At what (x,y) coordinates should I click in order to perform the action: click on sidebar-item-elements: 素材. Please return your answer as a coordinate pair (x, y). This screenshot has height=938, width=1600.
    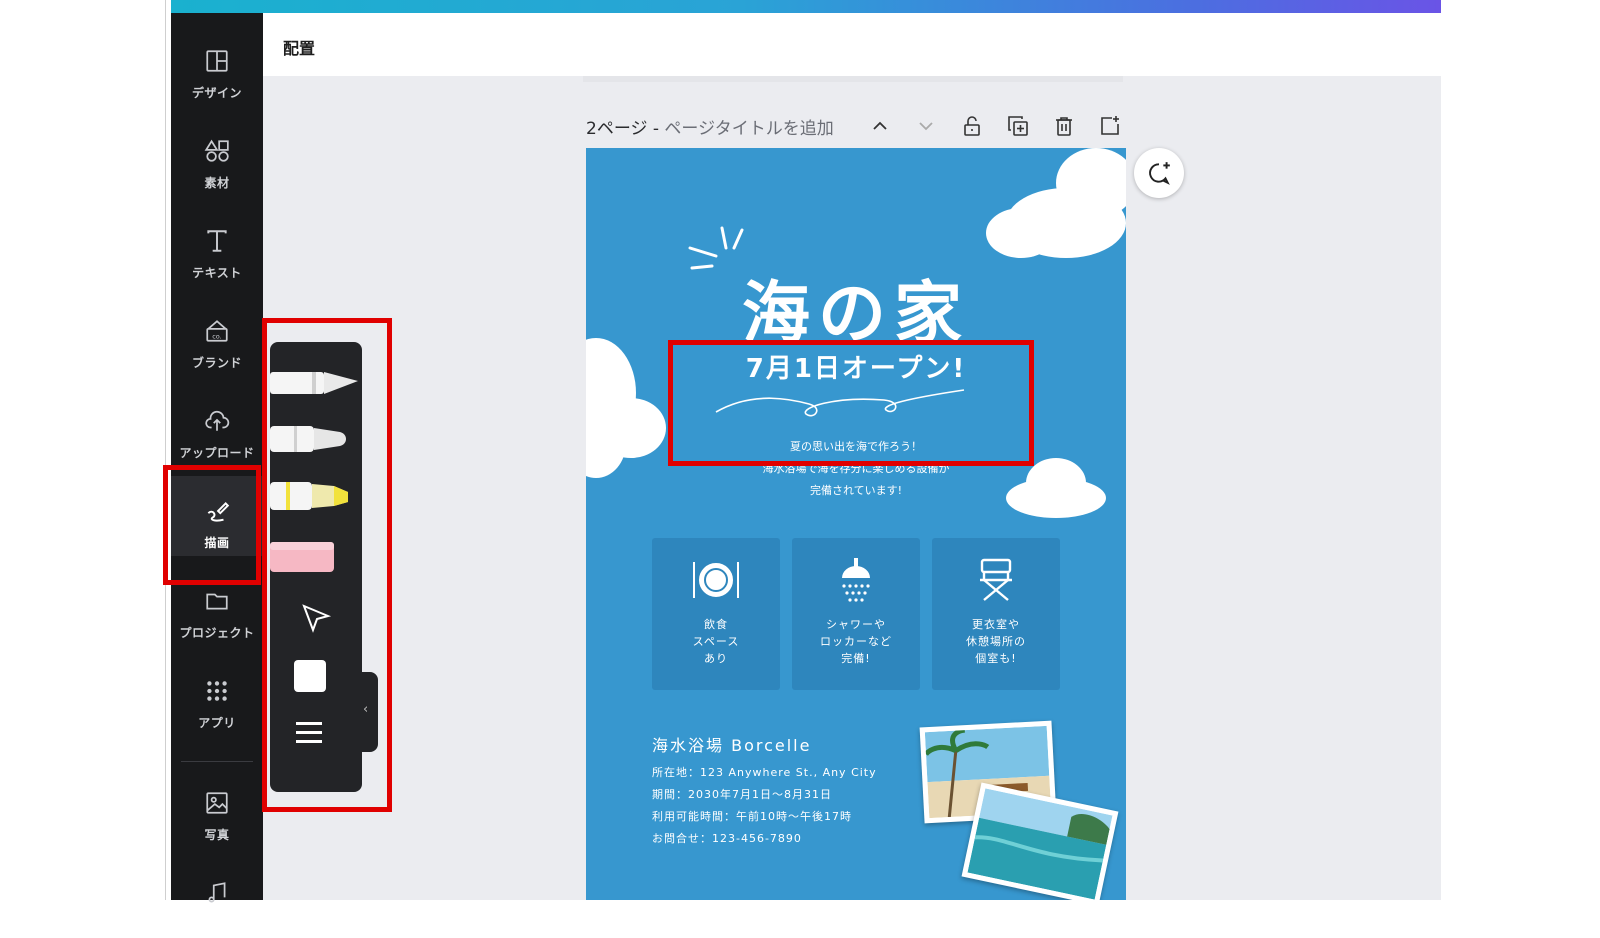
    Looking at the image, I should click on (217, 156).